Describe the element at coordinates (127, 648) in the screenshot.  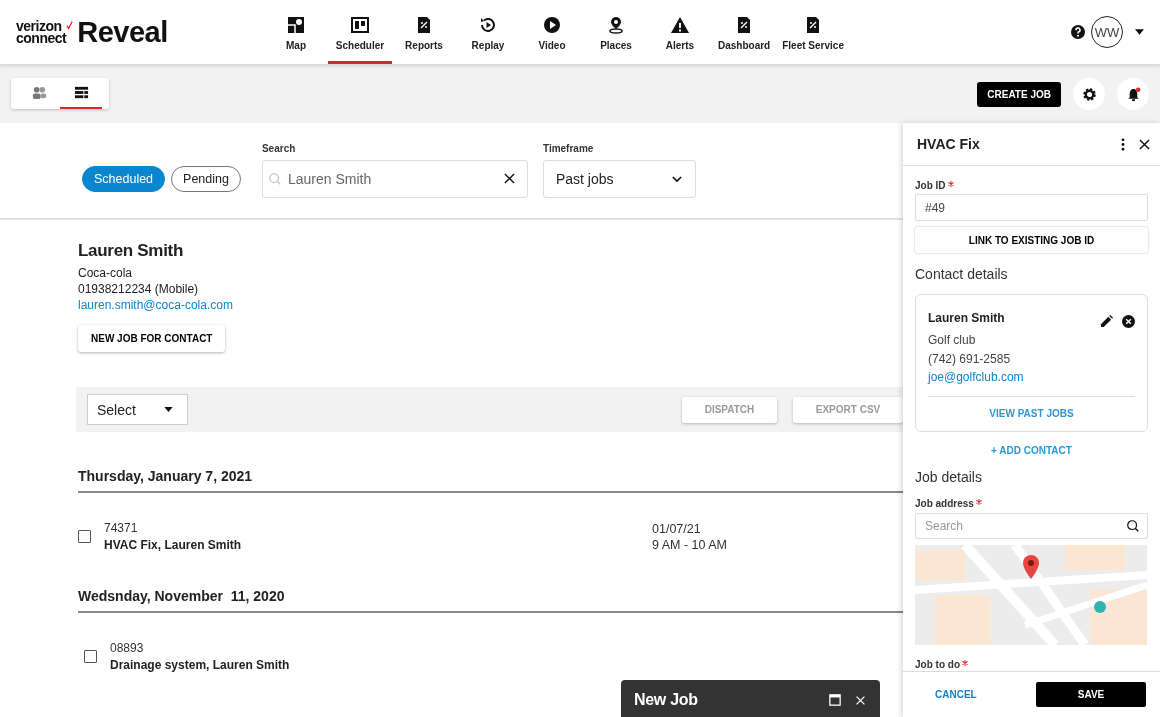
I see `job-id: 08893` at that location.